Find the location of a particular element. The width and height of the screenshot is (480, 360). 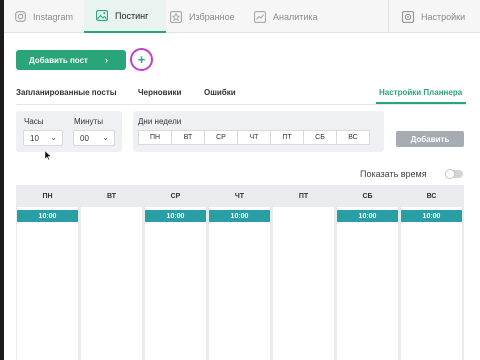

minutes-label: Минуты is located at coordinates (88, 121).